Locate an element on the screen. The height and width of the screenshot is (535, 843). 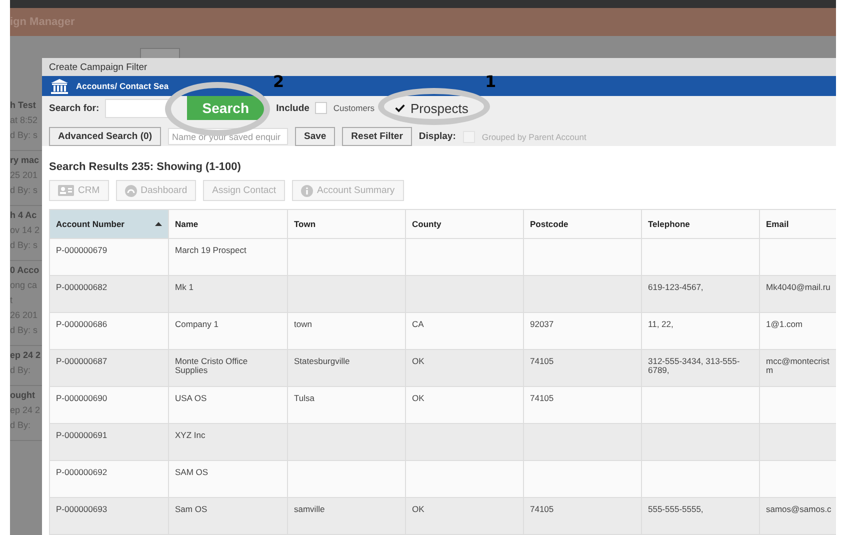
annotation-number: 1 is located at coordinates (490, 82).